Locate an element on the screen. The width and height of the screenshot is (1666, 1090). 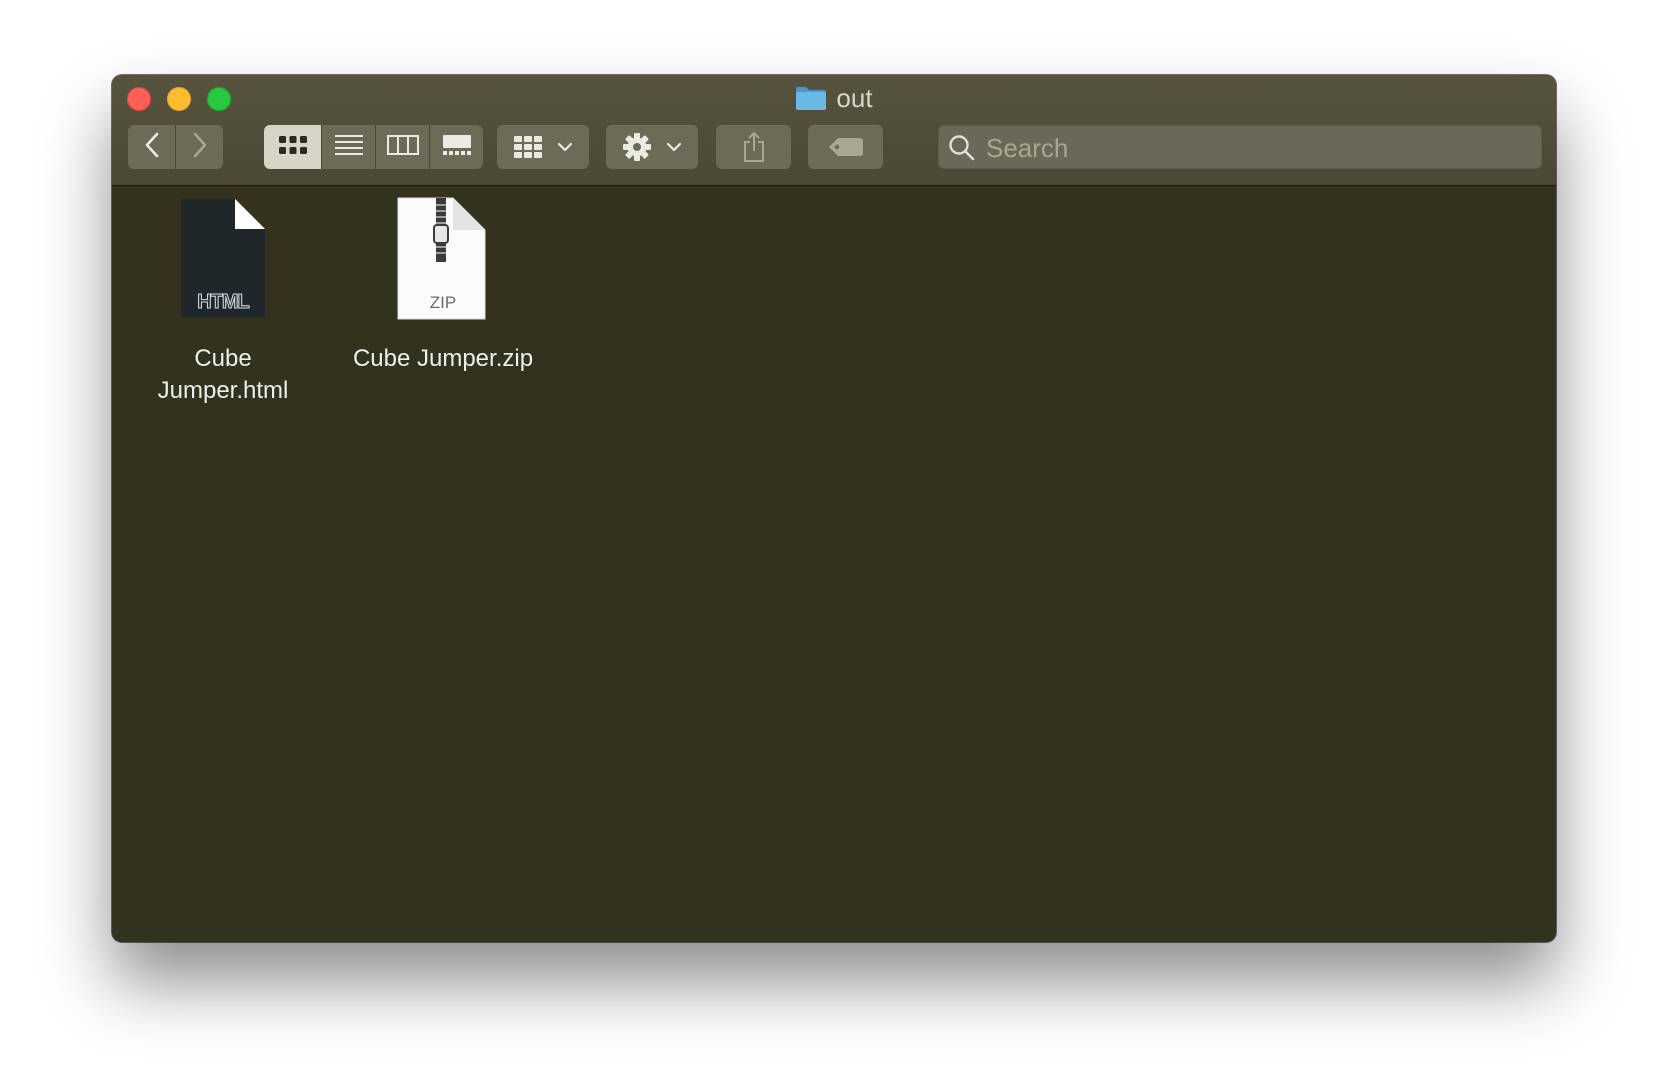
file-item: HTML Cube Jumper.html is located at coordinates (223, 301).